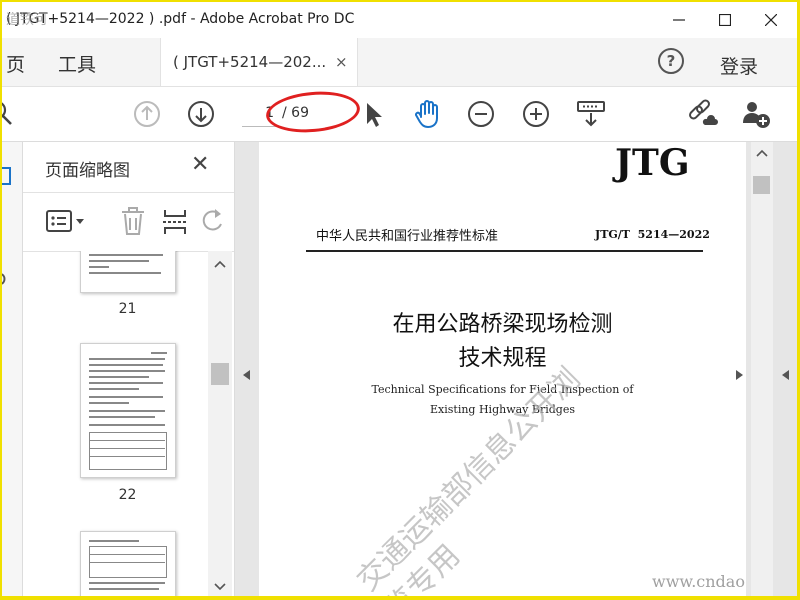 This screenshot has height=600, width=800. I want to click on document-tab: ( JTGT+5214—202... ×, so click(259, 62).